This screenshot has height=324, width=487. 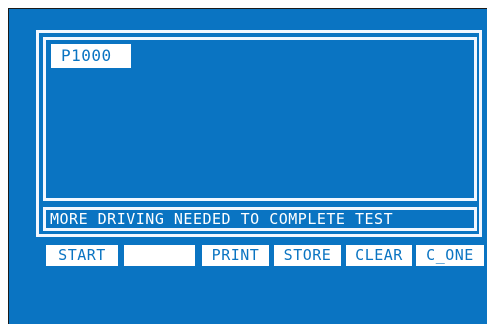 I want to click on store-button: STORE, so click(x=307, y=255).